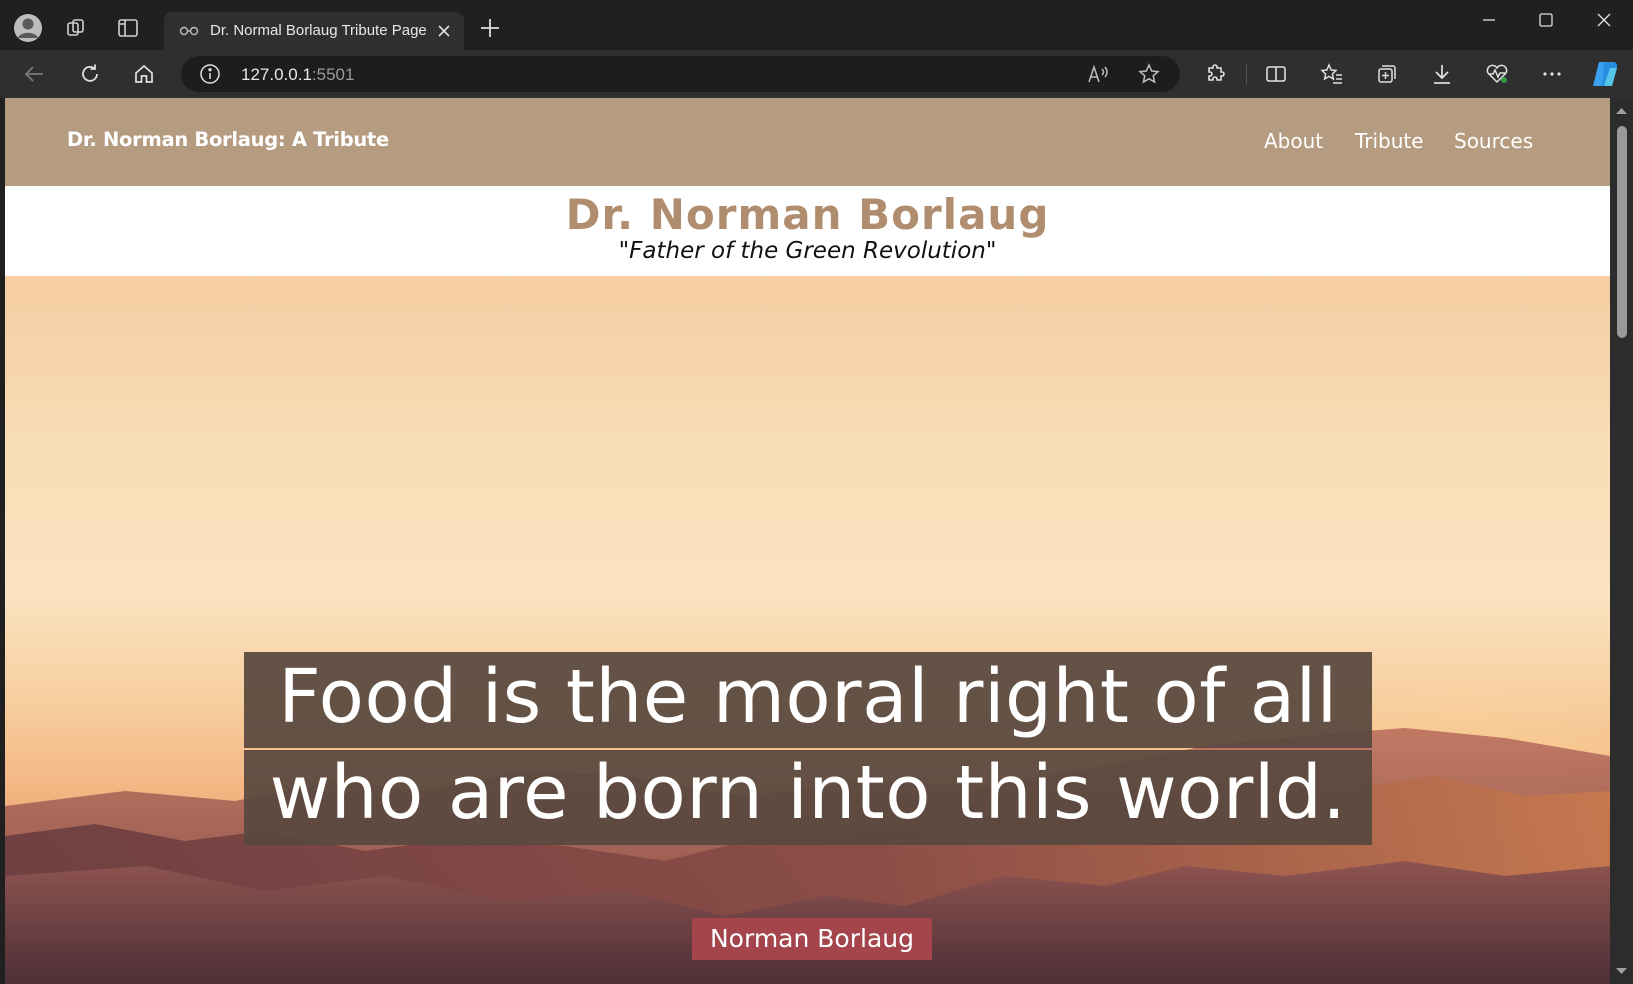 This screenshot has height=984, width=1633. I want to click on refresh-icon, so click(90, 74).